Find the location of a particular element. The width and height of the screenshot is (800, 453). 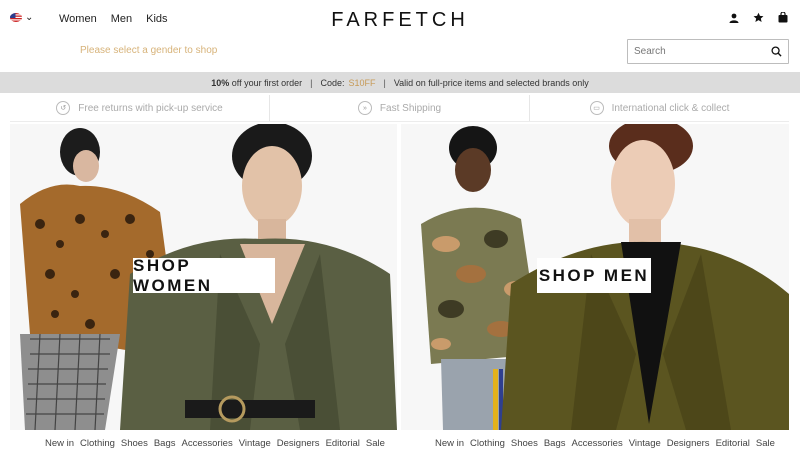

men-subnav-sale: Sale is located at coordinates (765, 443).